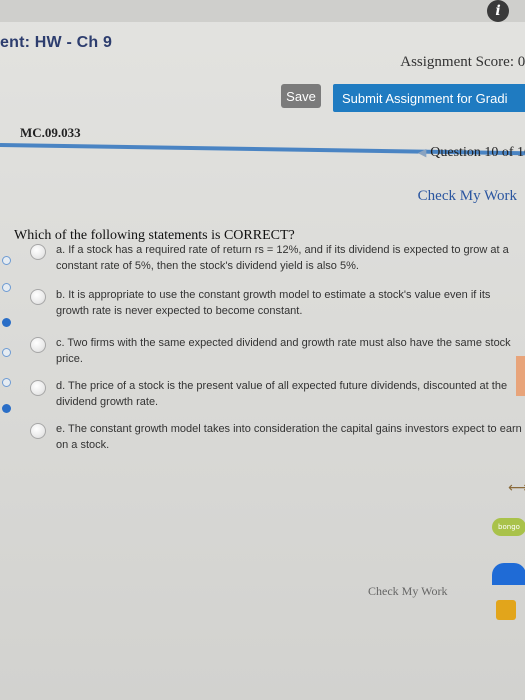 The image size is (525, 700). What do you see at coordinates (516, 488) in the screenshot?
I see `dock-arrow-icon: ⟷` at bounding box center [516, 488].